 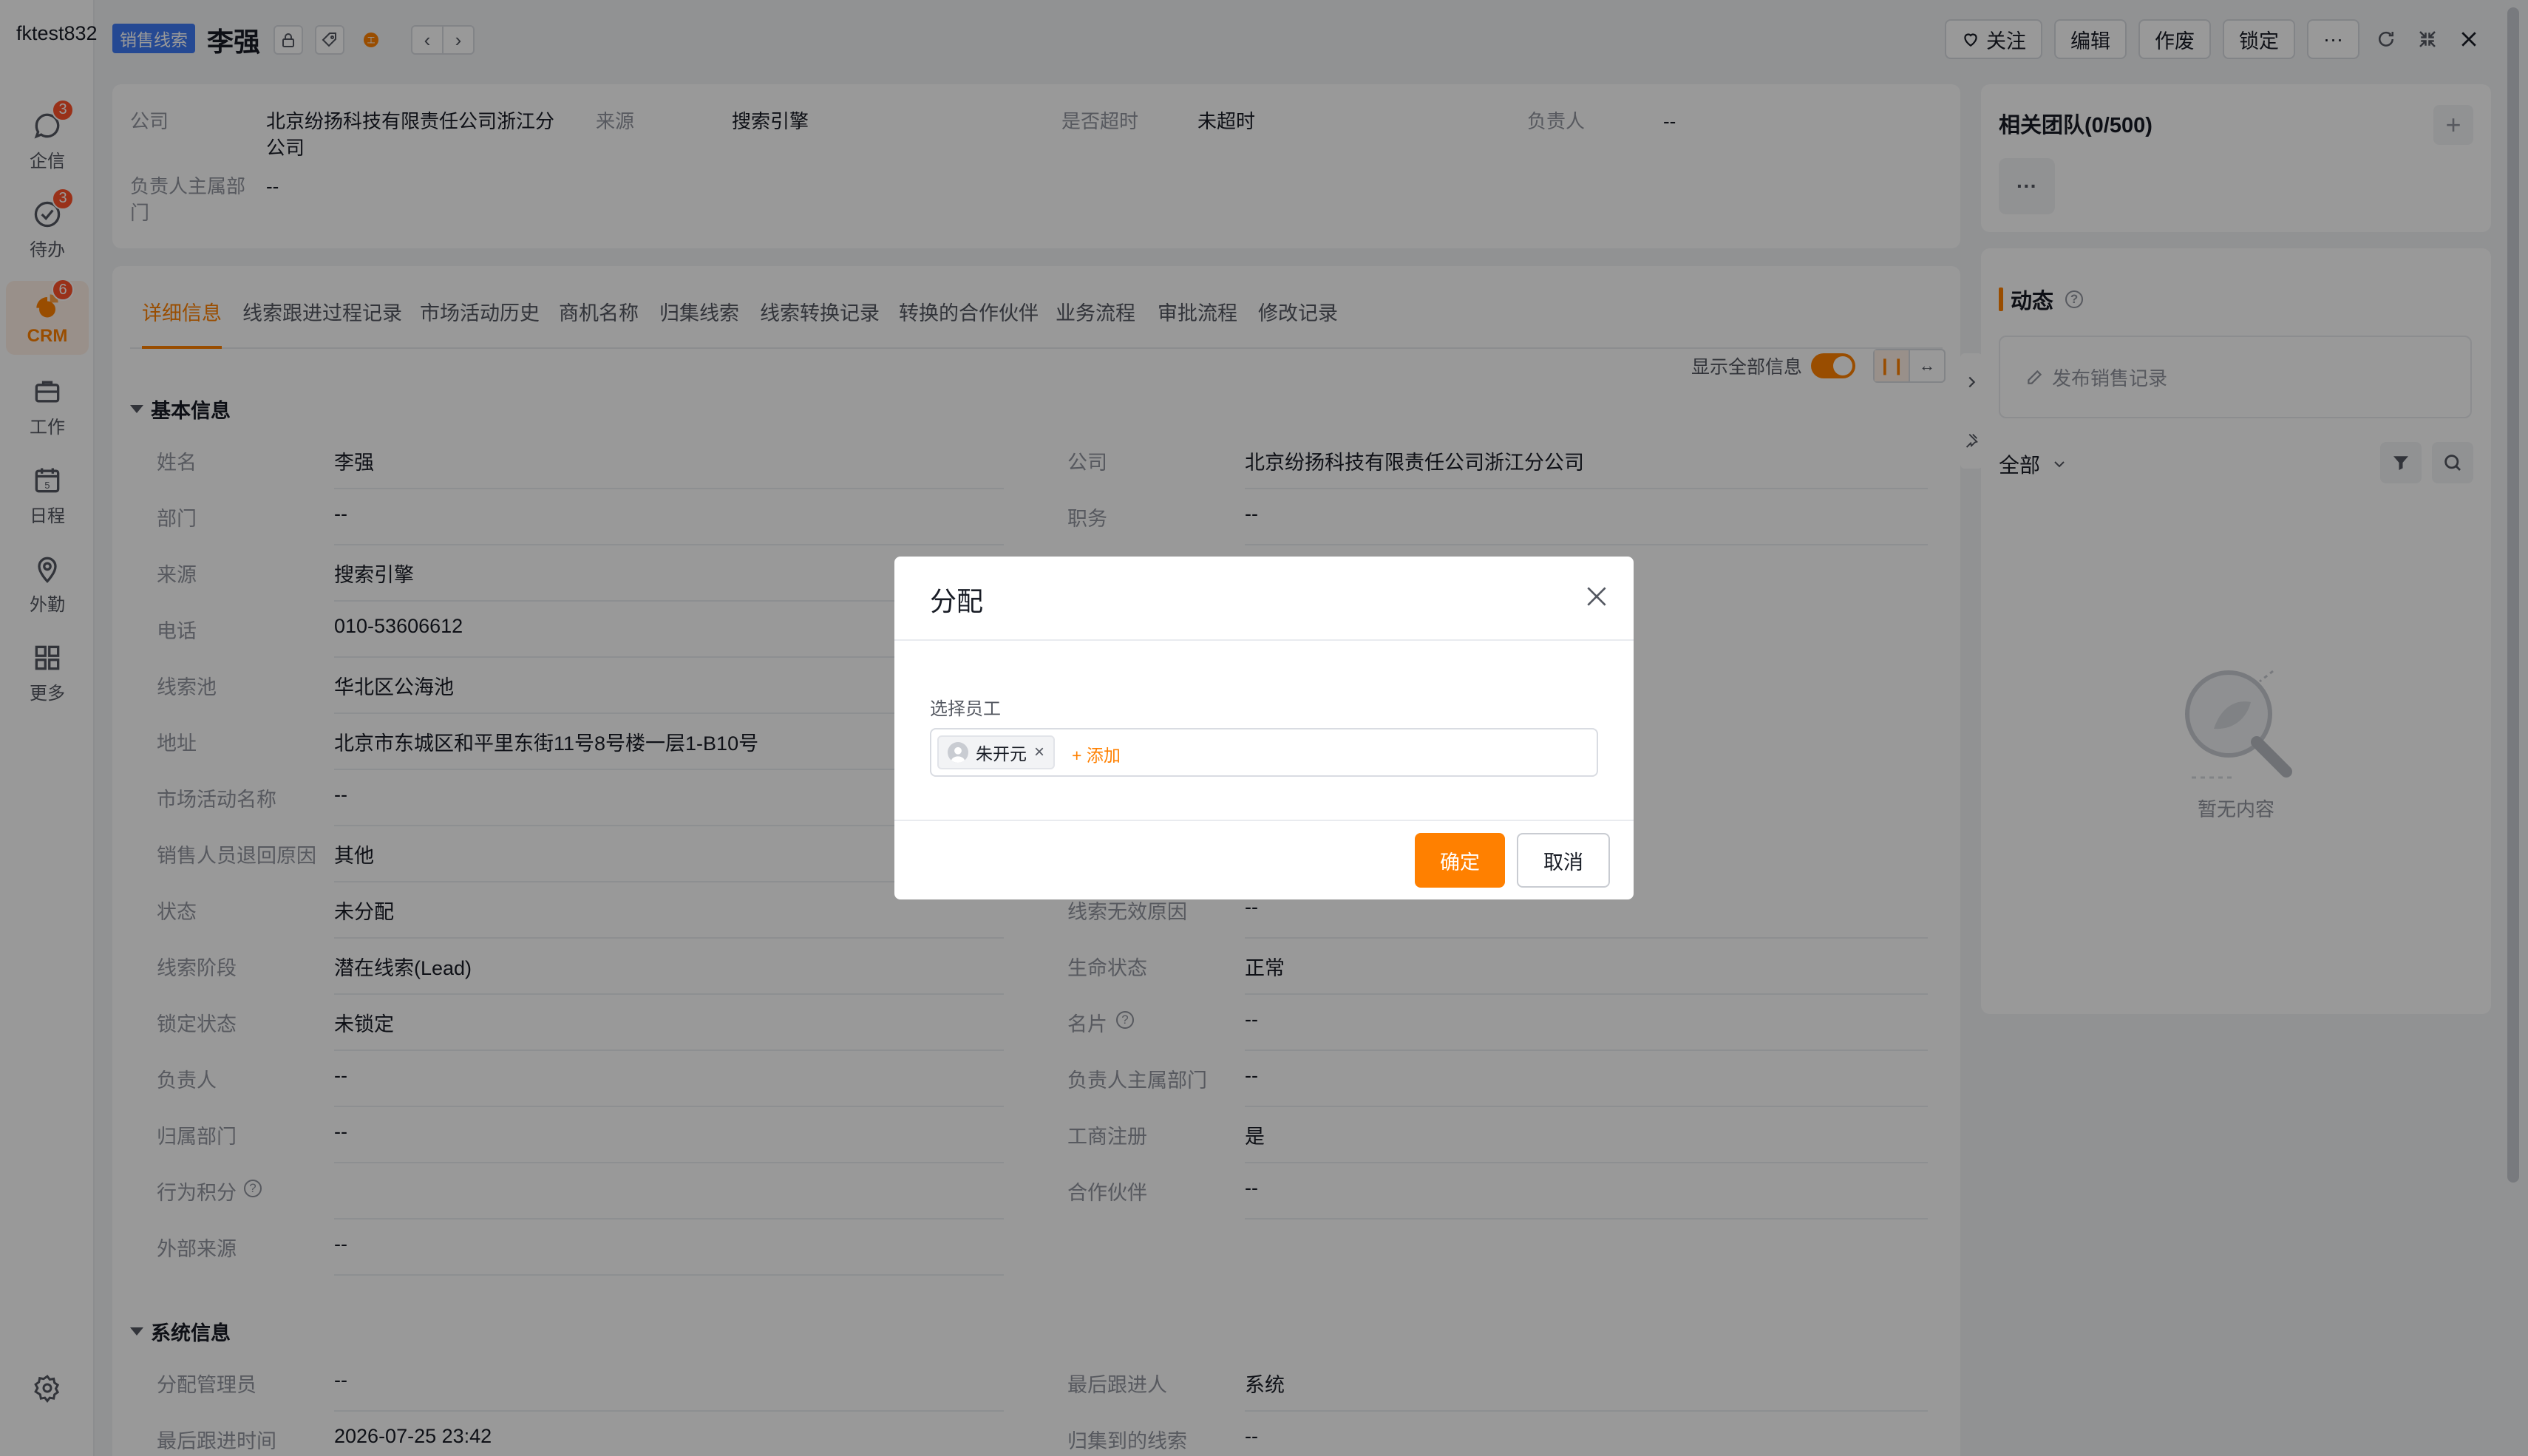 What do you see at coordinates (1002, 753) in the screenshot?
I see `selected-employee-name: 朱开元` at bounding box center [1002, 753].